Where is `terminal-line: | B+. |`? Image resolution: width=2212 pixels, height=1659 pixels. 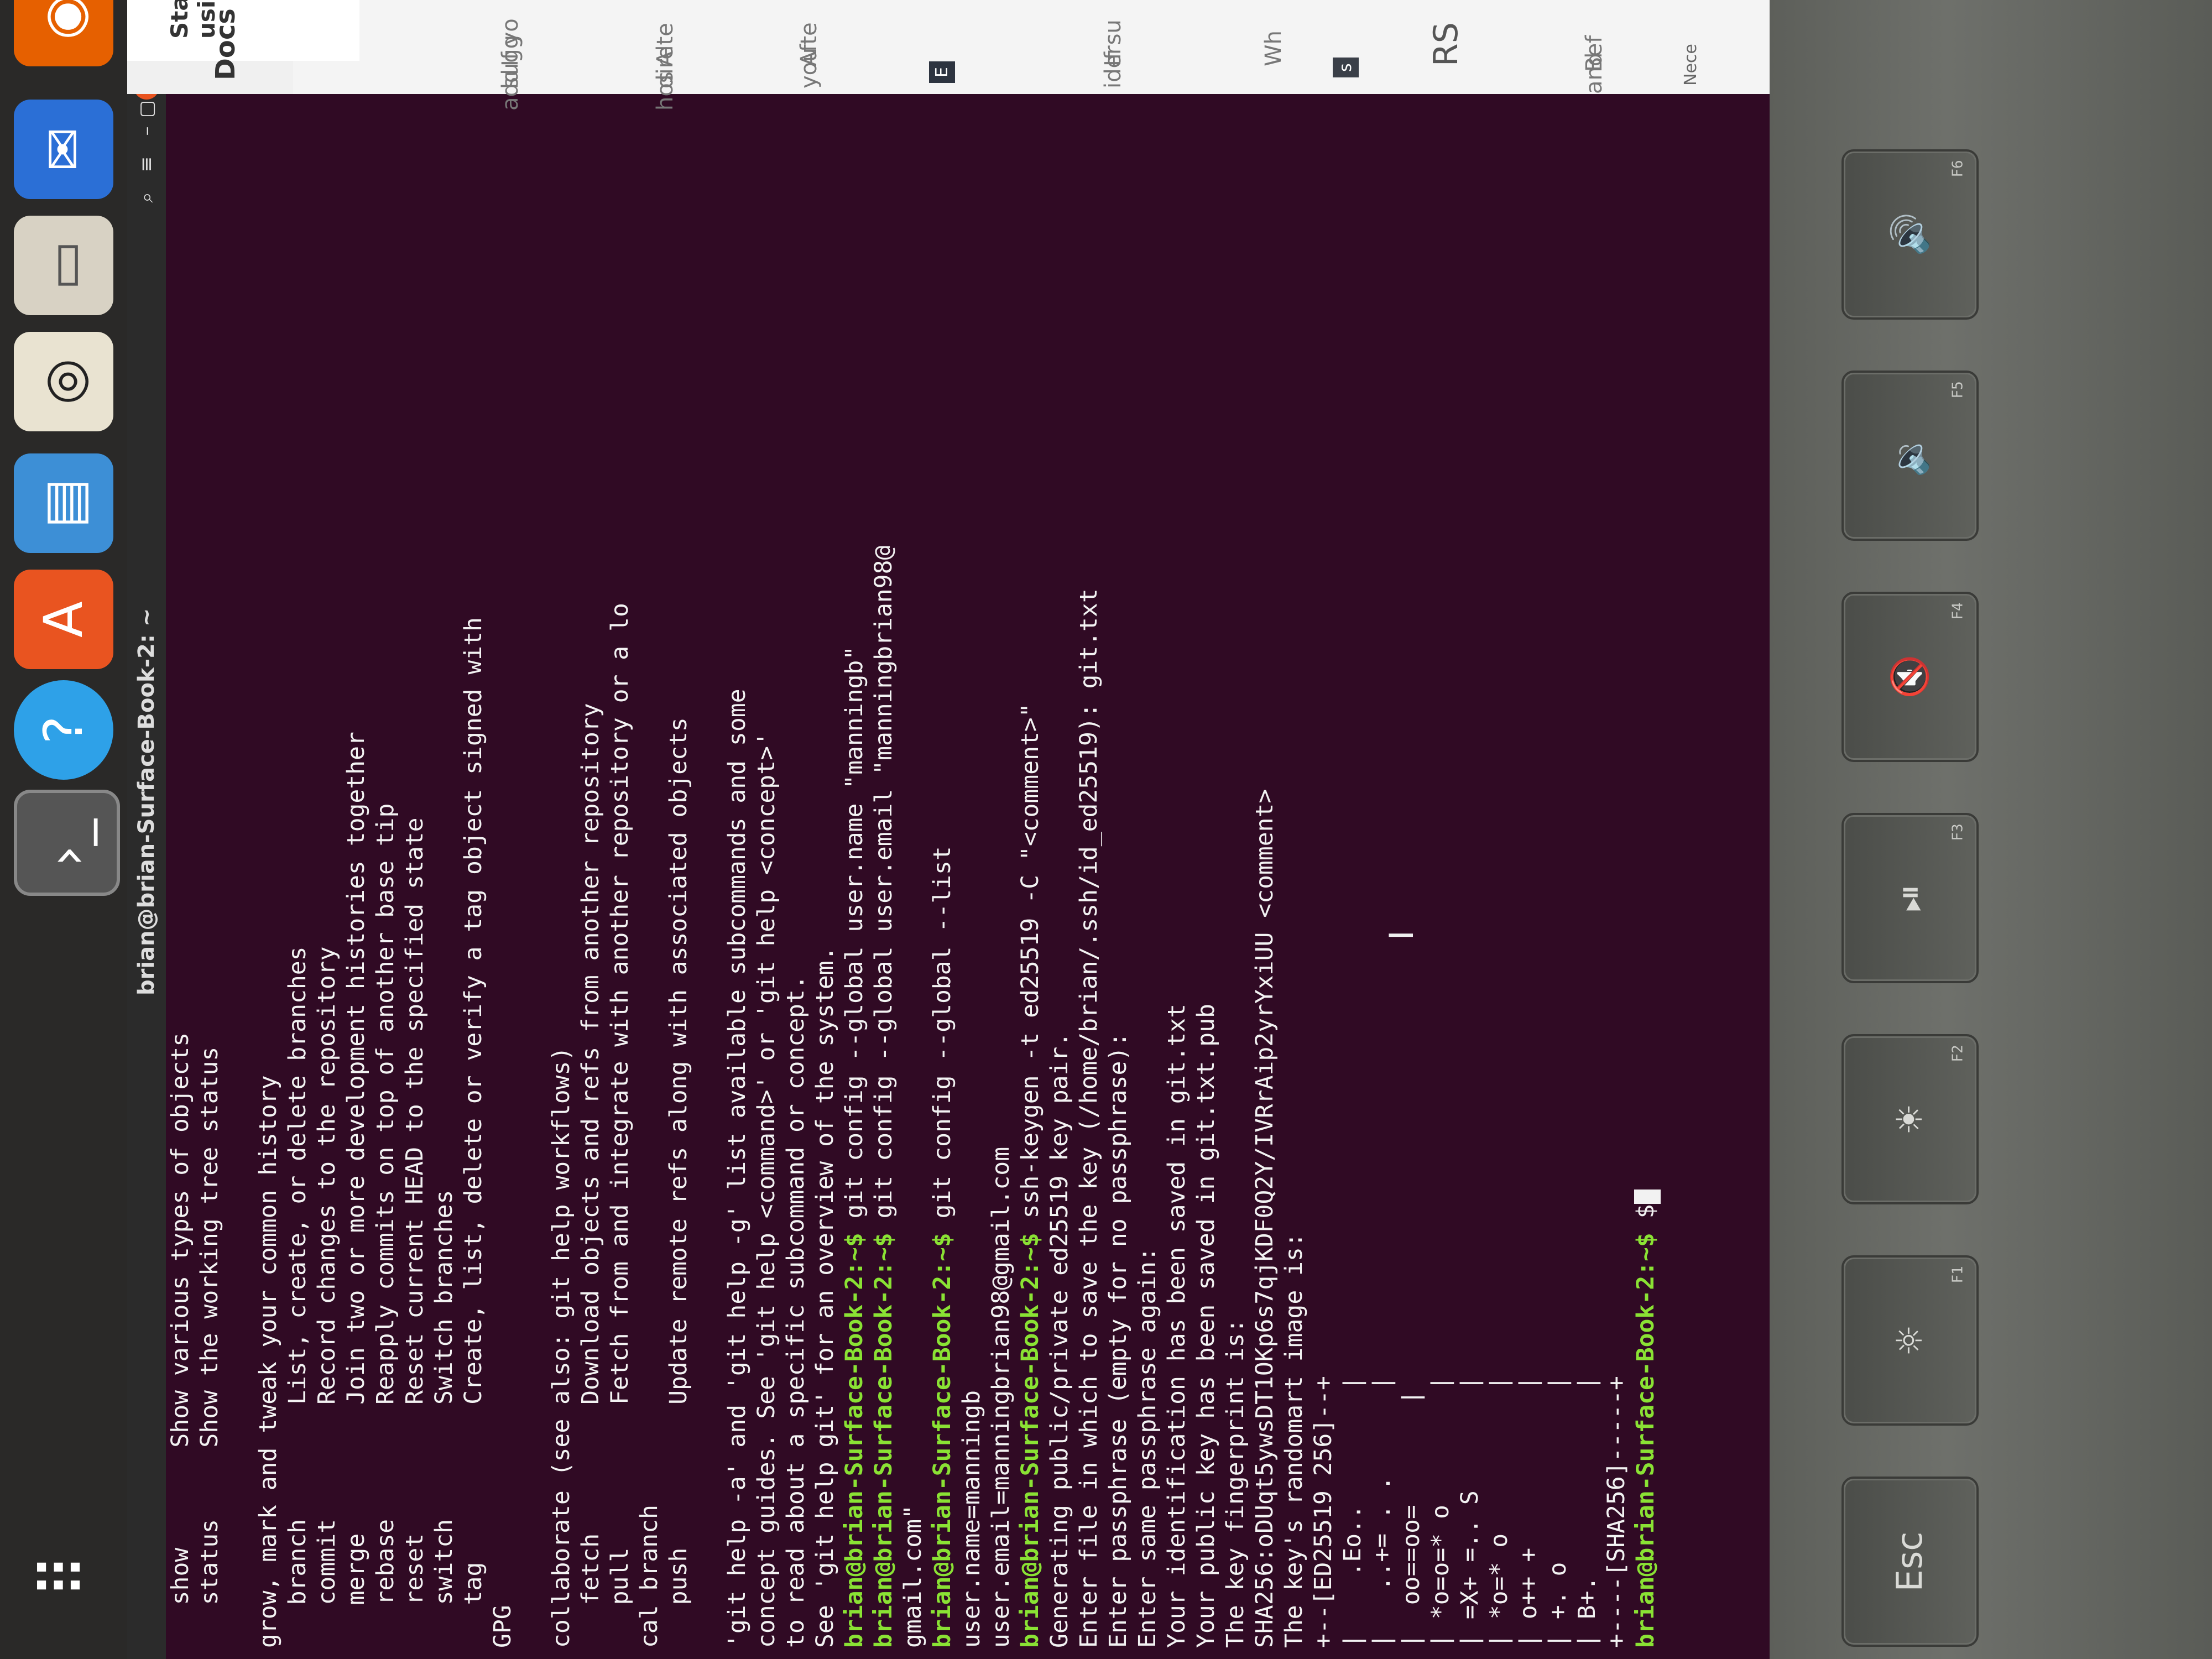
terminal-line: | B+. | is located at coordinates (1588, 871).